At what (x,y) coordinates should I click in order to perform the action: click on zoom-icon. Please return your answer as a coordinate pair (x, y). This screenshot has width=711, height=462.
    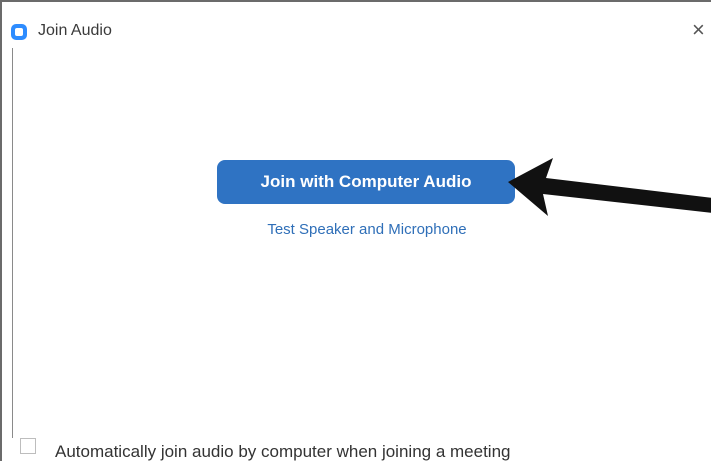
    Looking at the image, I should click on (19, 32).